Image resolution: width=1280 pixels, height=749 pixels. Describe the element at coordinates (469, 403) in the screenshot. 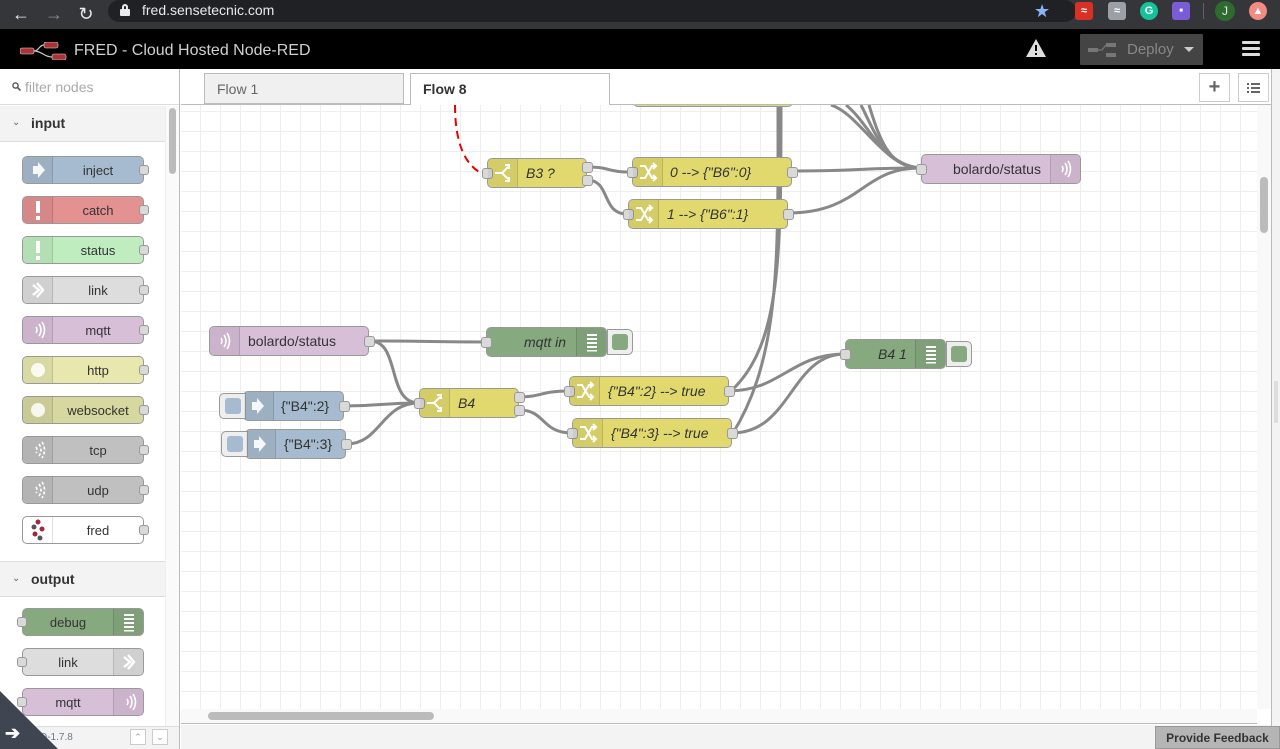

I see `flow-node-switch-b4: B4` at that location.